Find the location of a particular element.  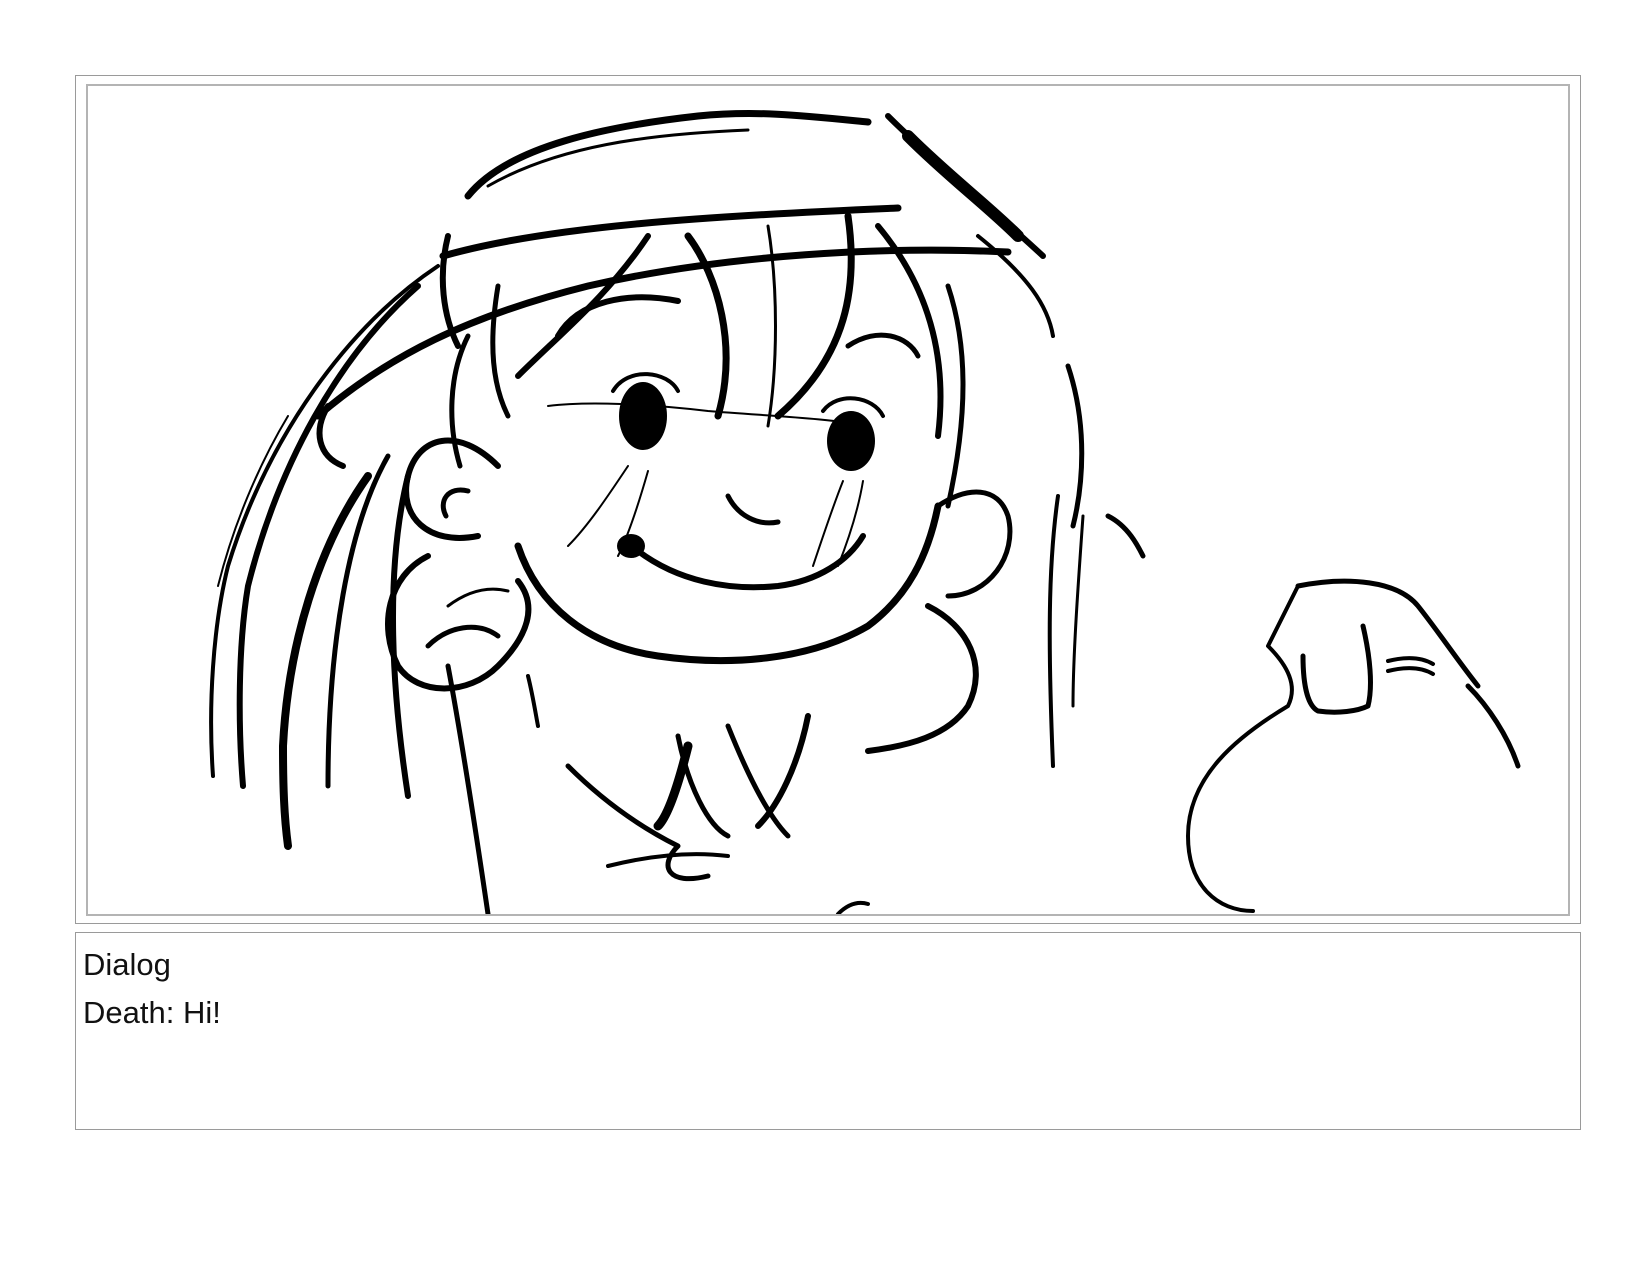

hat-crown-stroke is located at coordinates (668, 155).